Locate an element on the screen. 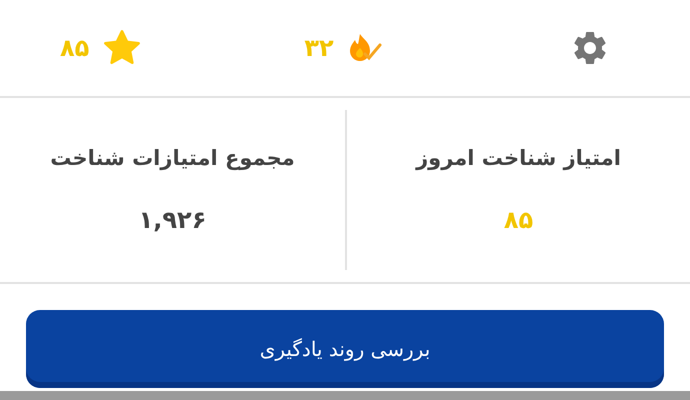  stat-value: ۱,۹۲۶ is located at coordinates (172, 220).